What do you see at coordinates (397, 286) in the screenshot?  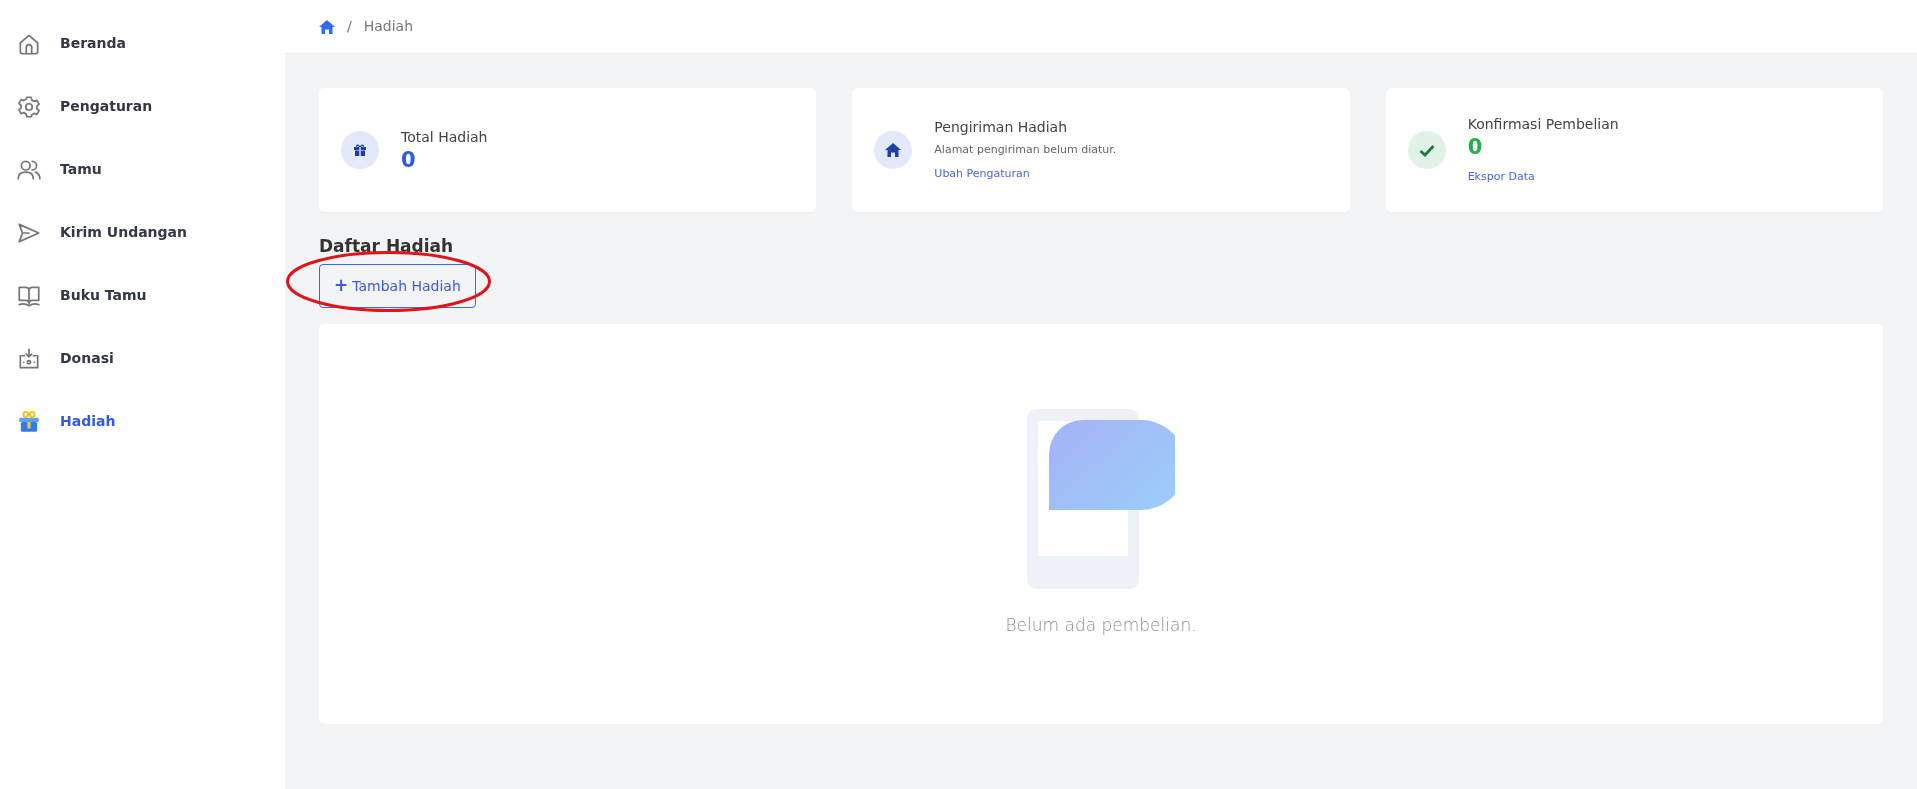 I see `add-gift-button: + Tambah Hadiah` at bounding box center [397, 286].